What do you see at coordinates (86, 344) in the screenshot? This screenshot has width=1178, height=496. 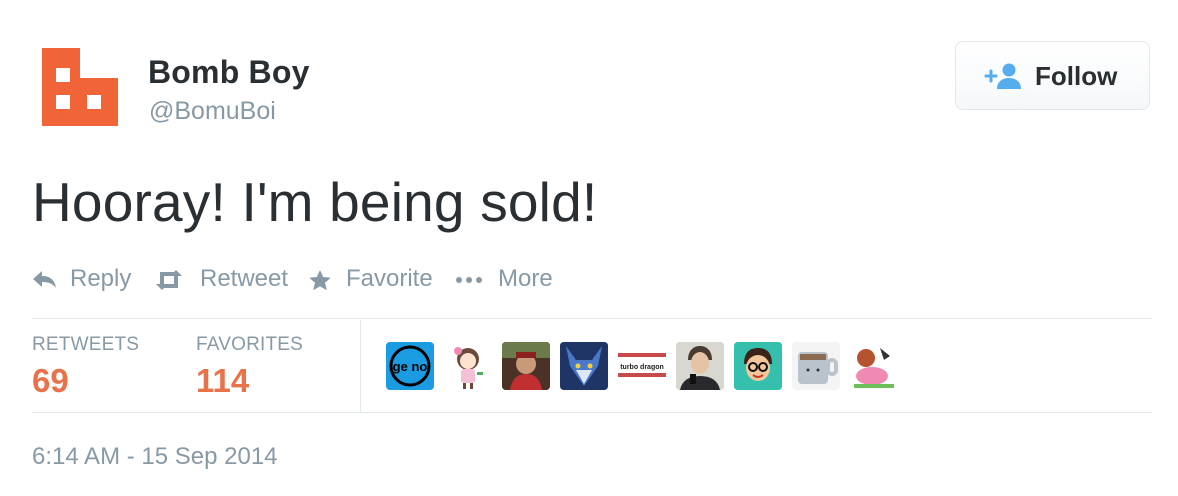 I see `retweets-label: RETWEETS` at bounding box center [86, 344].